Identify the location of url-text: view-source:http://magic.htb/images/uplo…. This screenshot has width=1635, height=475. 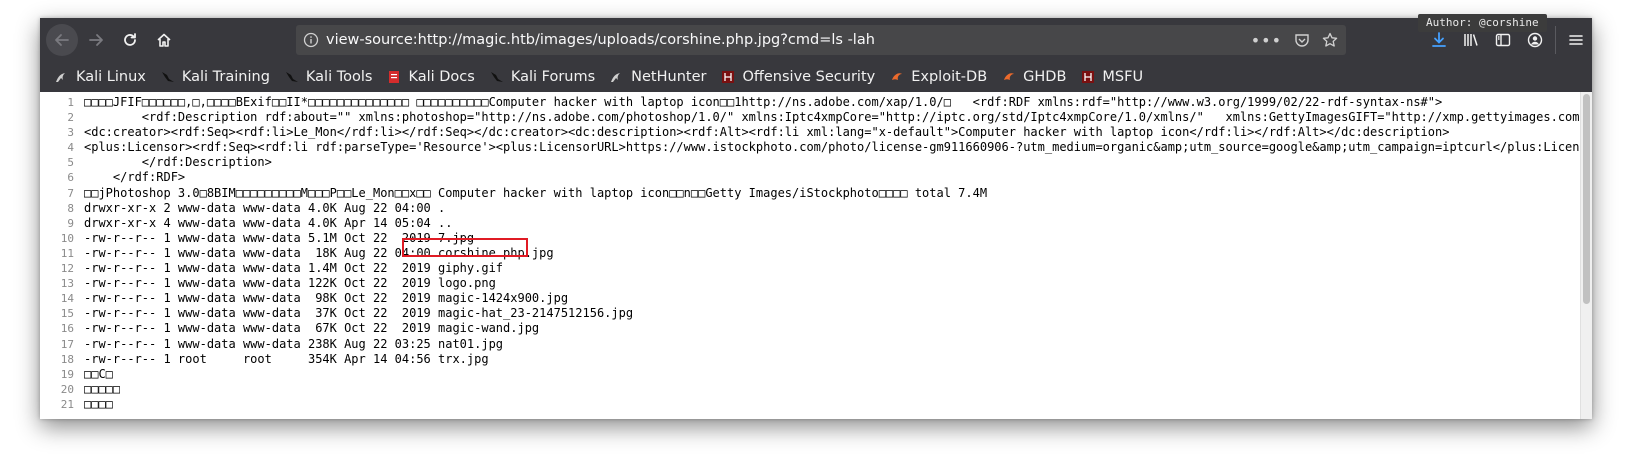
(600, 40).